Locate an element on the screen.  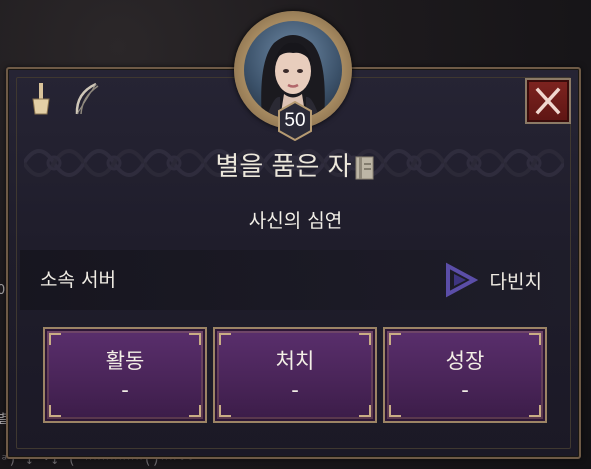
server-label: 소속 서버 is located at coordinates (78, 280).